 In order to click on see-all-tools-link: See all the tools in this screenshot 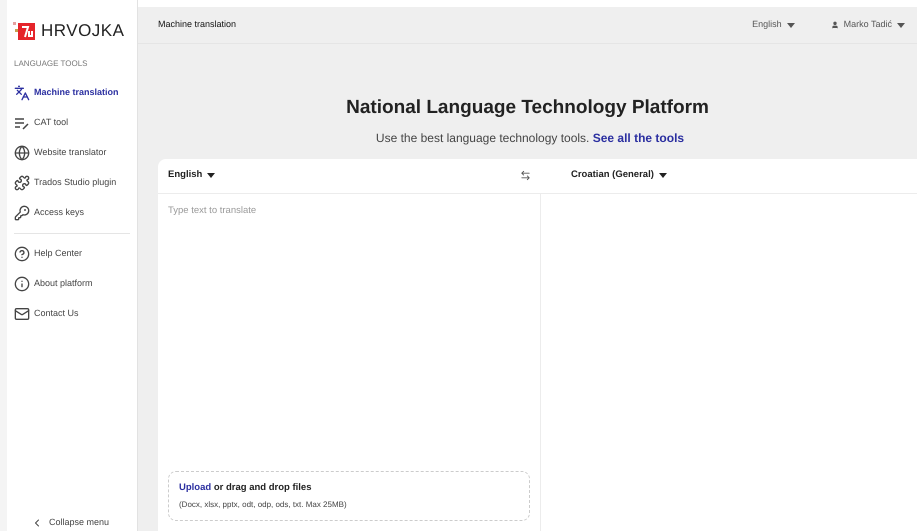, I will do `click(638, 137)`.